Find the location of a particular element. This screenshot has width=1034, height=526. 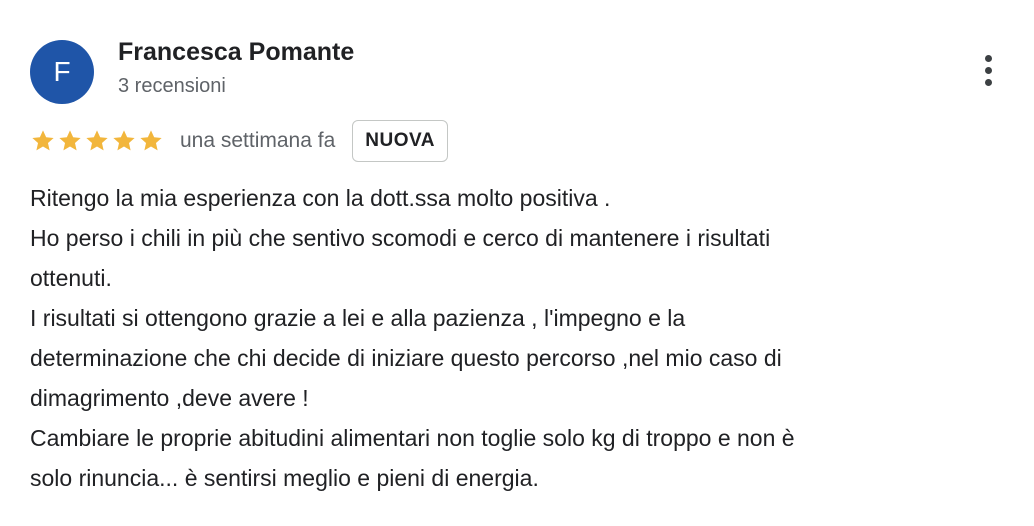

avatar: F is located at coordinates (62, 72).